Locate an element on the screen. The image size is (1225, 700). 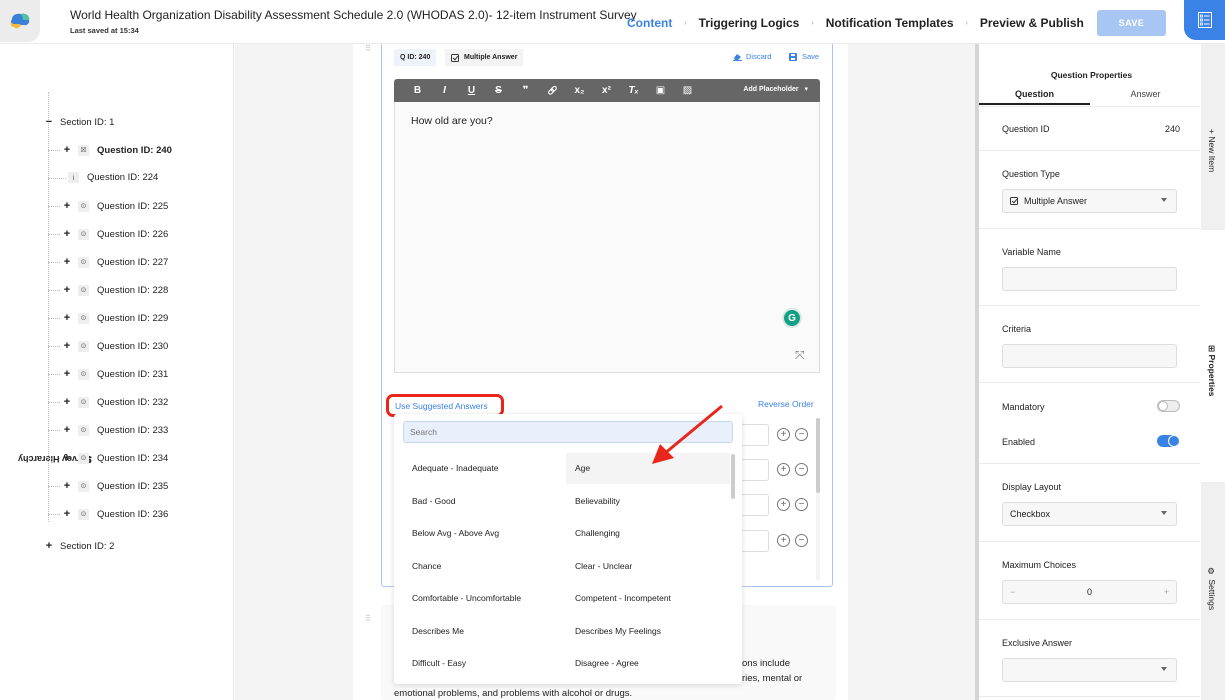
save-button: SAVE is located at coordinates (1131, 23).